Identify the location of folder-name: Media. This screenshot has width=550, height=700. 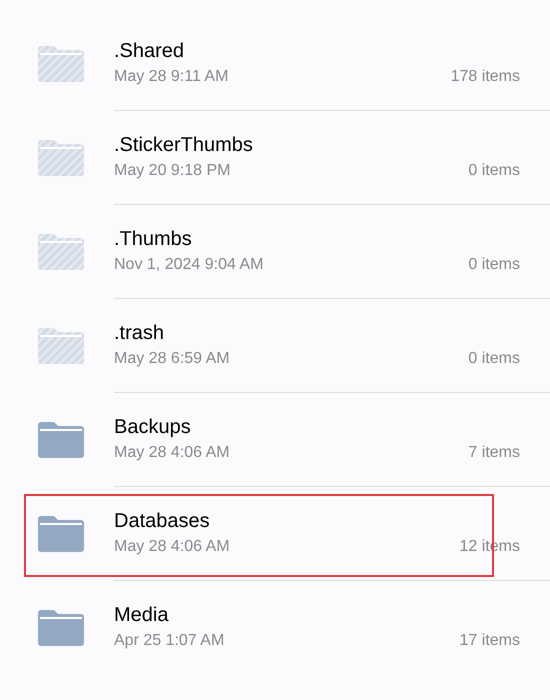
(141, 615).